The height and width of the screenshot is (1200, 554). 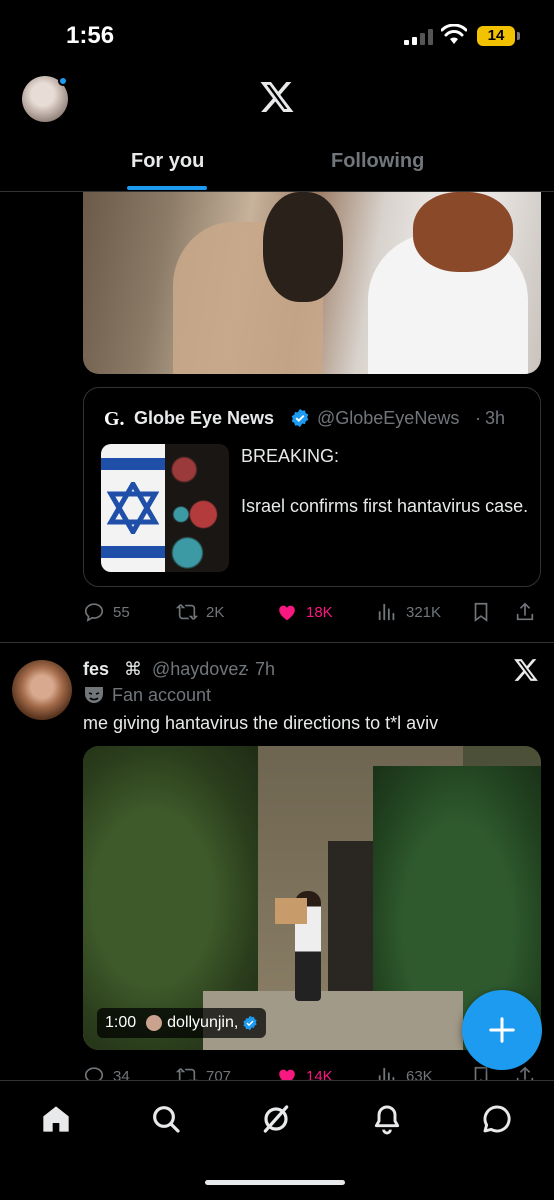 I want to click on author-handle: @haydovez, so click(x=200, y=669).